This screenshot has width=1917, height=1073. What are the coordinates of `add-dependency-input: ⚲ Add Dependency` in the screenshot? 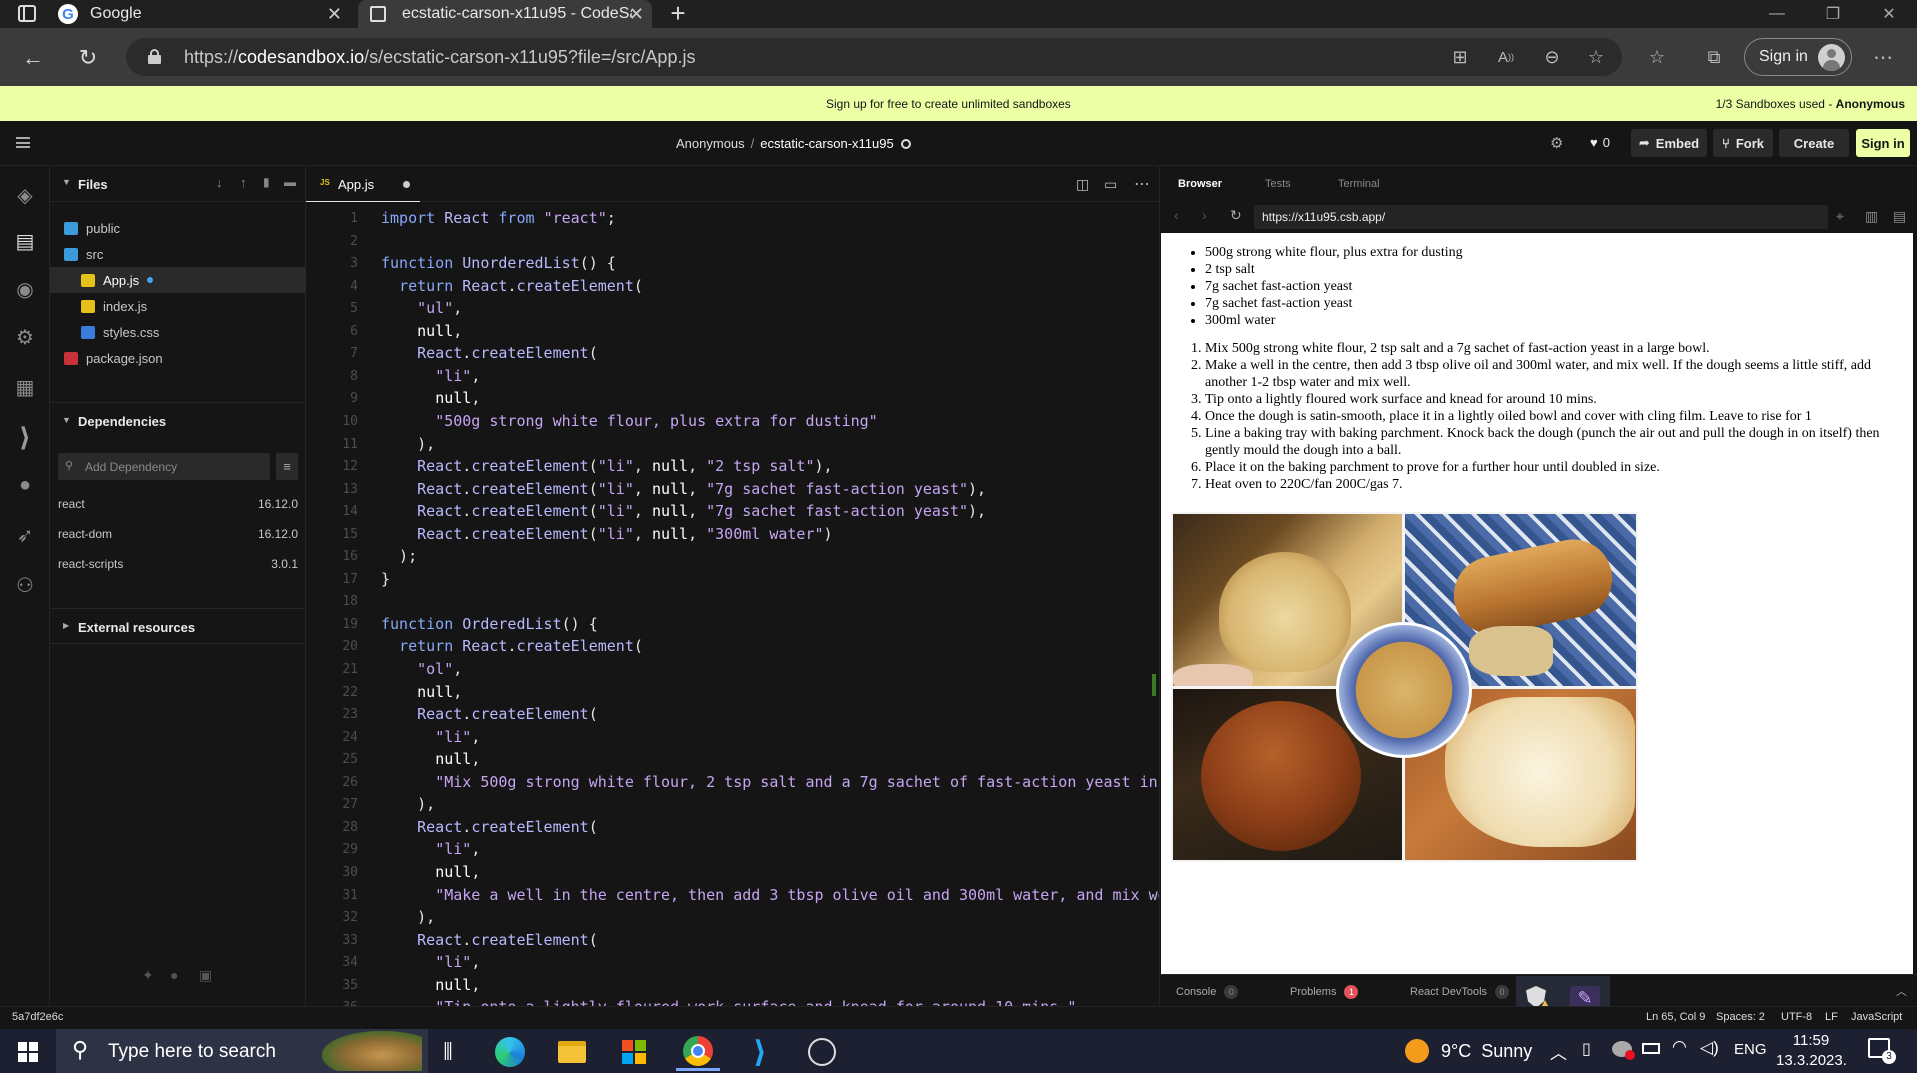 It's located at (164, 466).